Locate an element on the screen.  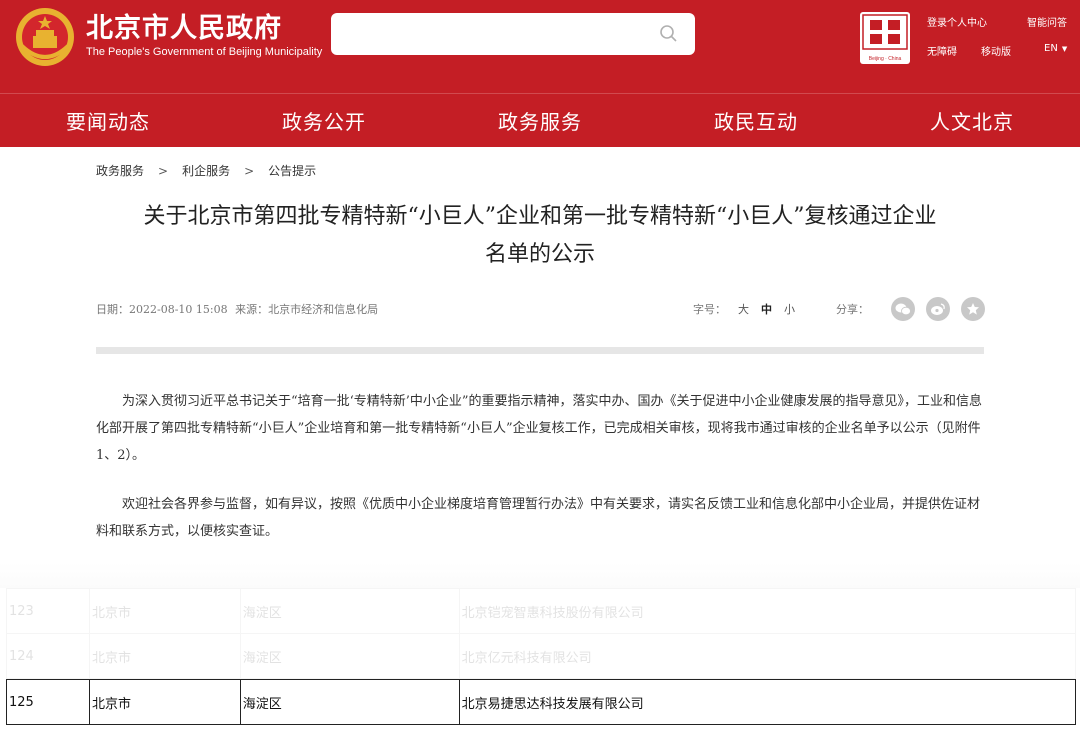
table-row: 124 北京市 海淀区 北京亿元科技有限公司 is located at coordinates (541, 656).